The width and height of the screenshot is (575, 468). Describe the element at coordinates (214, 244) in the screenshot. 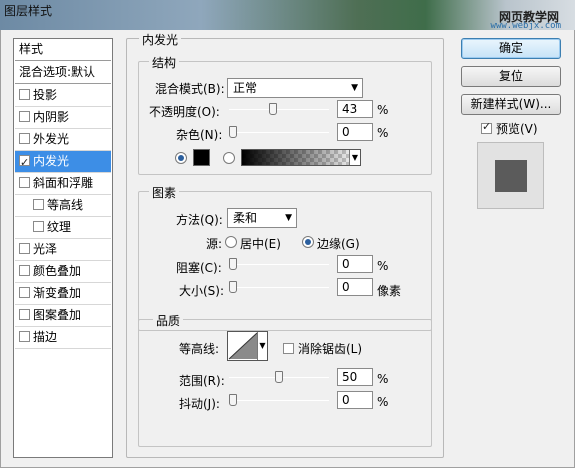

I see `source-label: 源:` at that location.